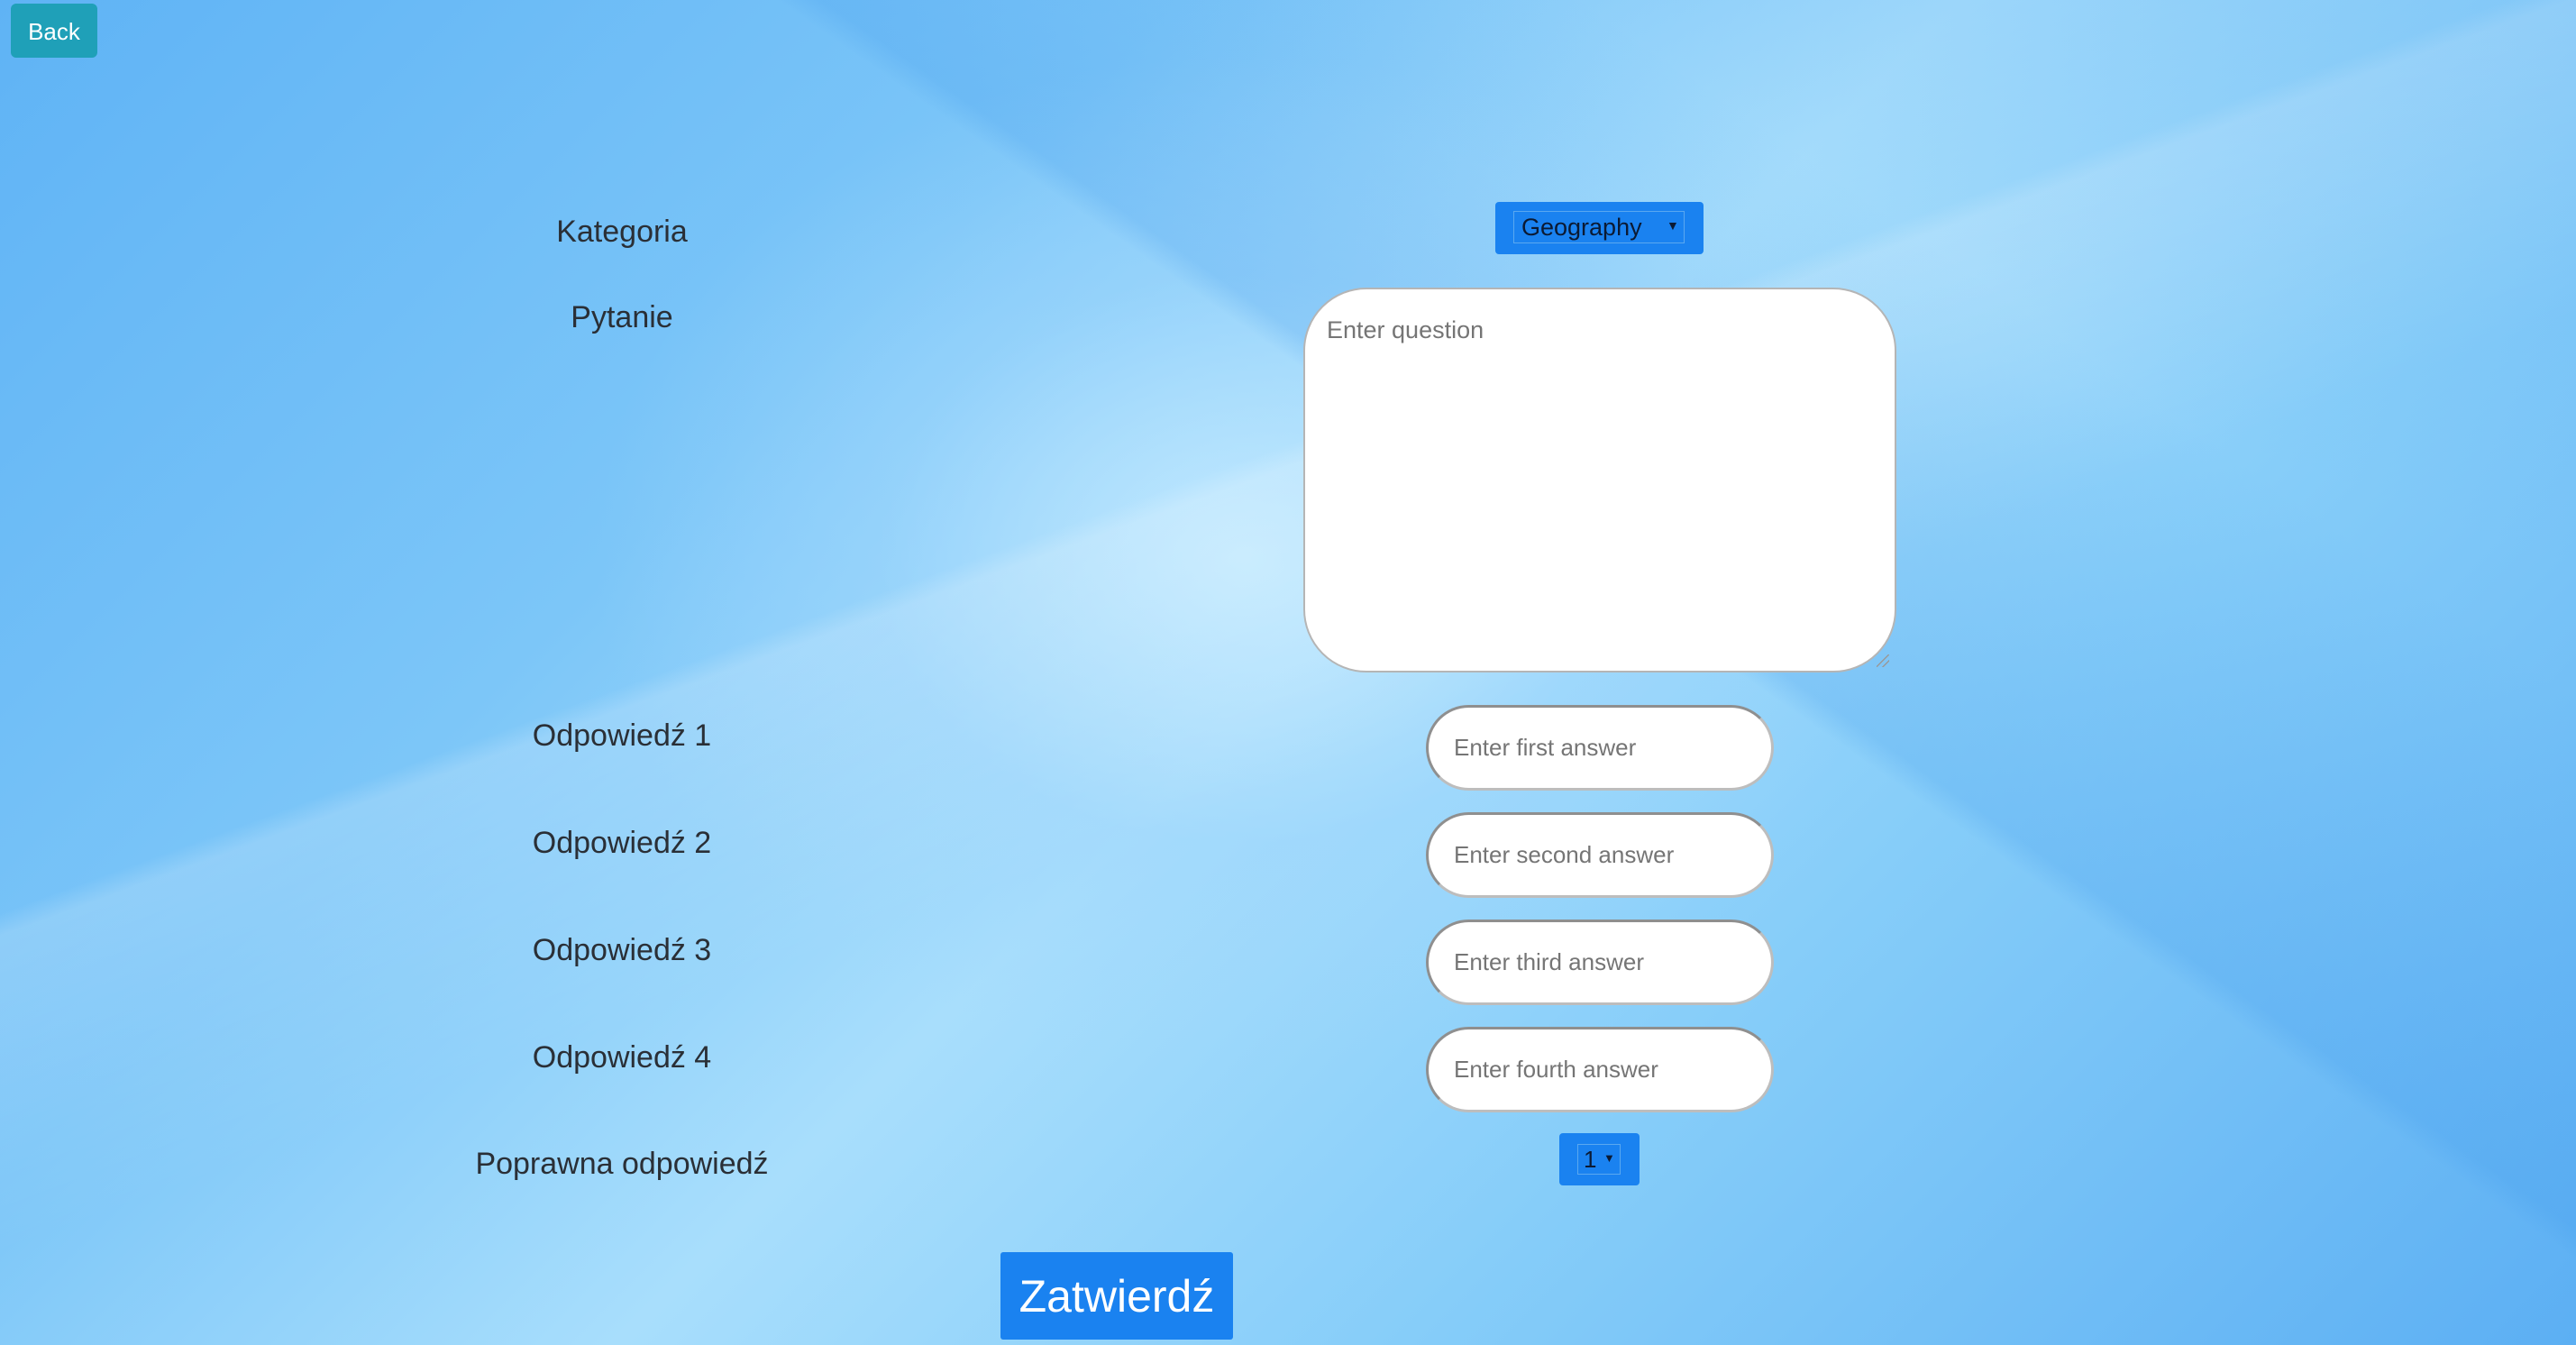 The height and width of the screenshot is (1345, 2576). I want to click on correct-answer-label: Poprawna odpowiedź, so click(622, 1164).